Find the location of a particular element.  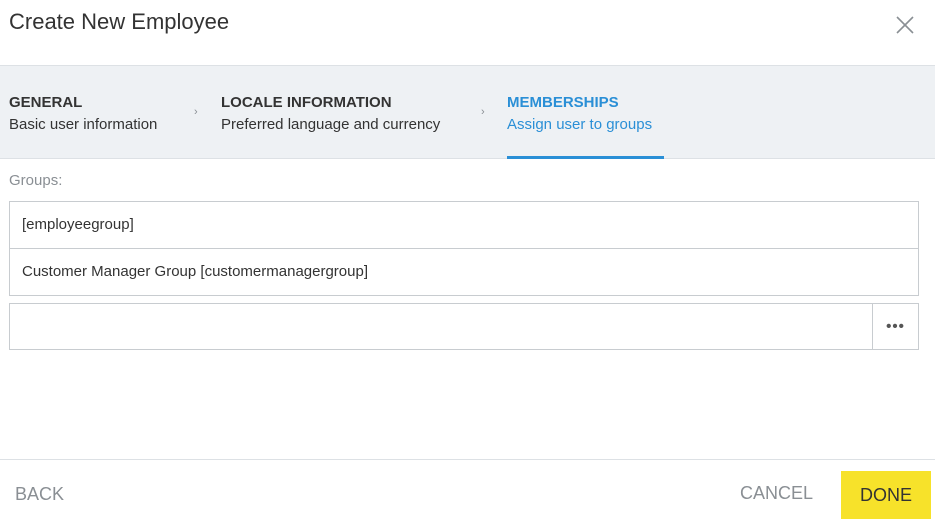

group-item: [employeegroup] is located at coordinates (464, 225).